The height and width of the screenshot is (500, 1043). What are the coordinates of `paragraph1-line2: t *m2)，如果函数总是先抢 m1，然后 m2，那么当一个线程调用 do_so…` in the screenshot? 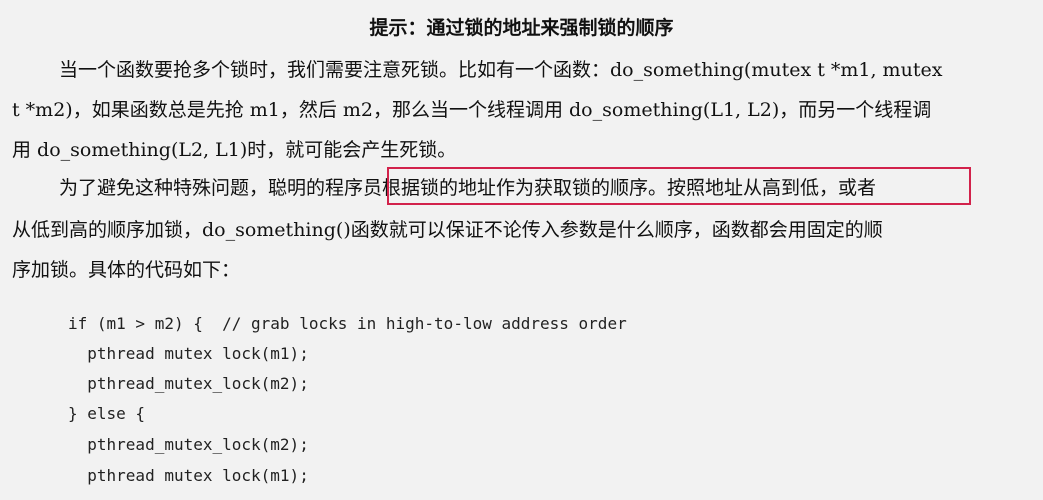 It's located at (472, 110).